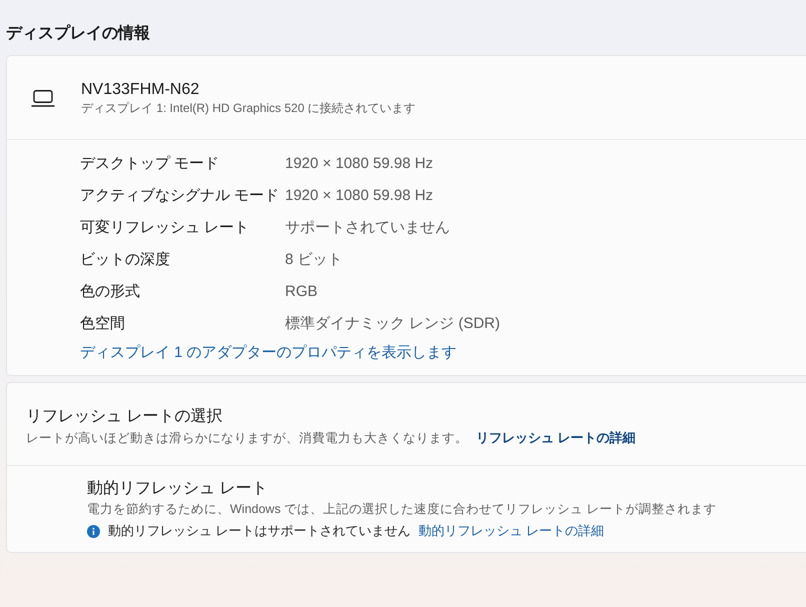  What do you see at coordinates (150, 164) in the screenshot?
I see `property-label: デスクトップ モード` at bounding box center [150, 164].